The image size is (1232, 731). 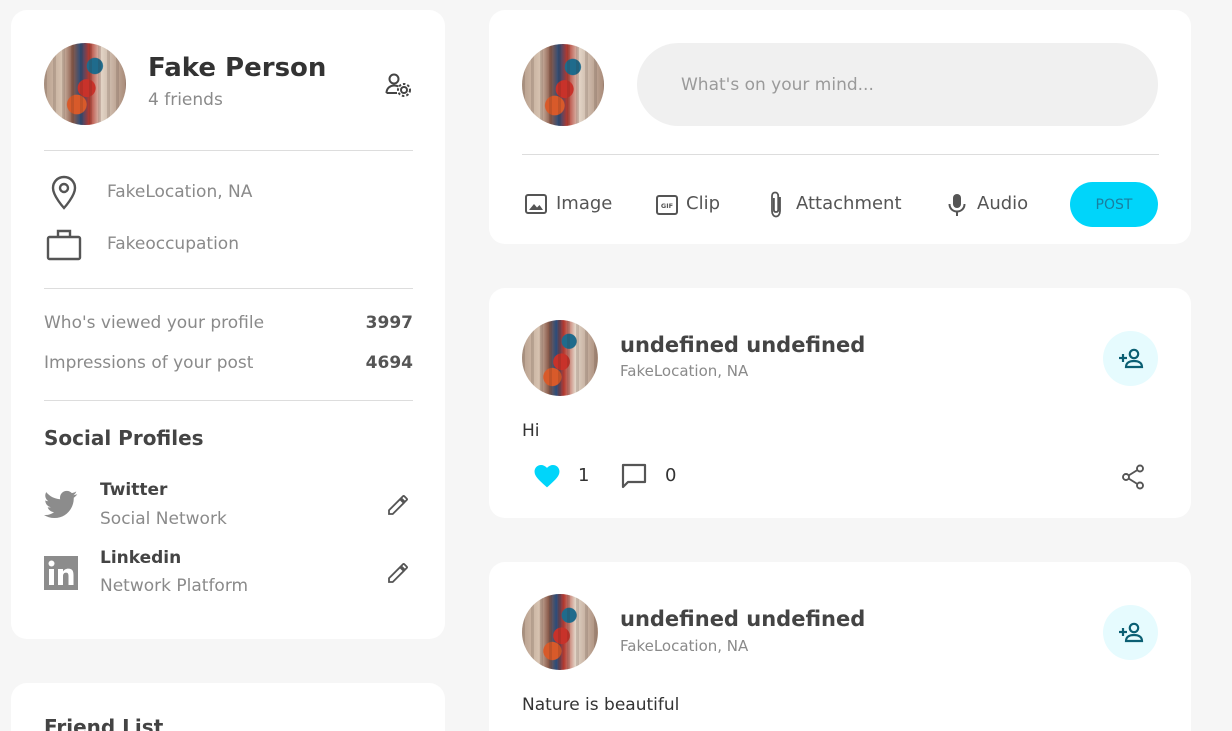 What do you see at coordinates (584, 475) in the screenshot?
I see `like-count: 1` at bounding box center [584, 475].